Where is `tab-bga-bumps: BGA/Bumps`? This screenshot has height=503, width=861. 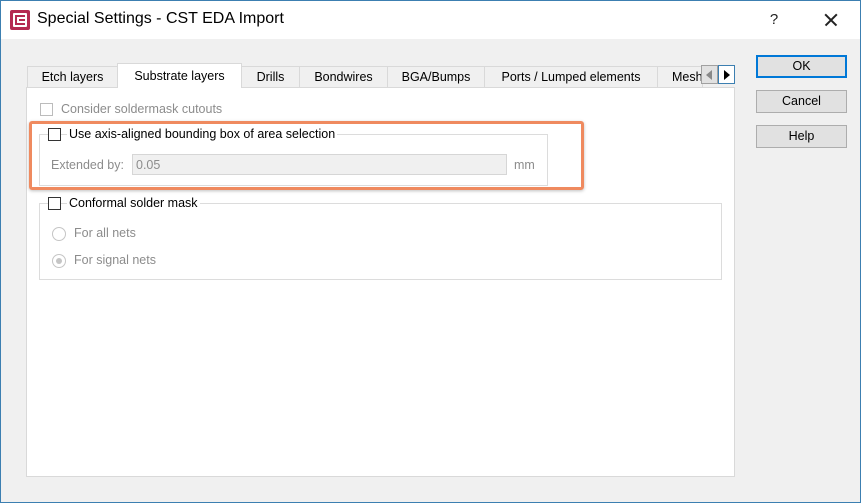 tab-bga-bumps: BGA/Bumps is located at coordinates (436, 76).